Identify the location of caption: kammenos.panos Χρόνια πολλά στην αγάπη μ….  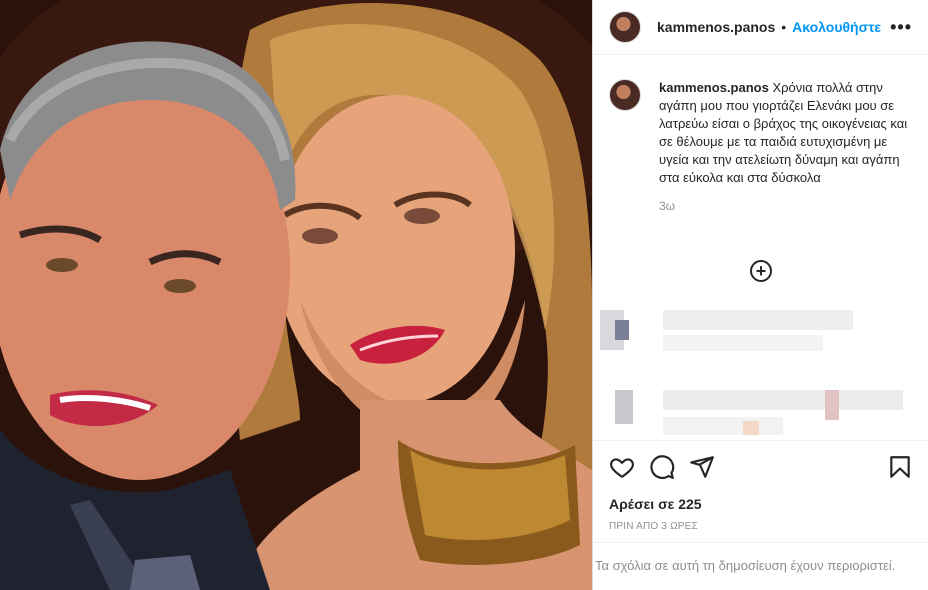
(760, 121).